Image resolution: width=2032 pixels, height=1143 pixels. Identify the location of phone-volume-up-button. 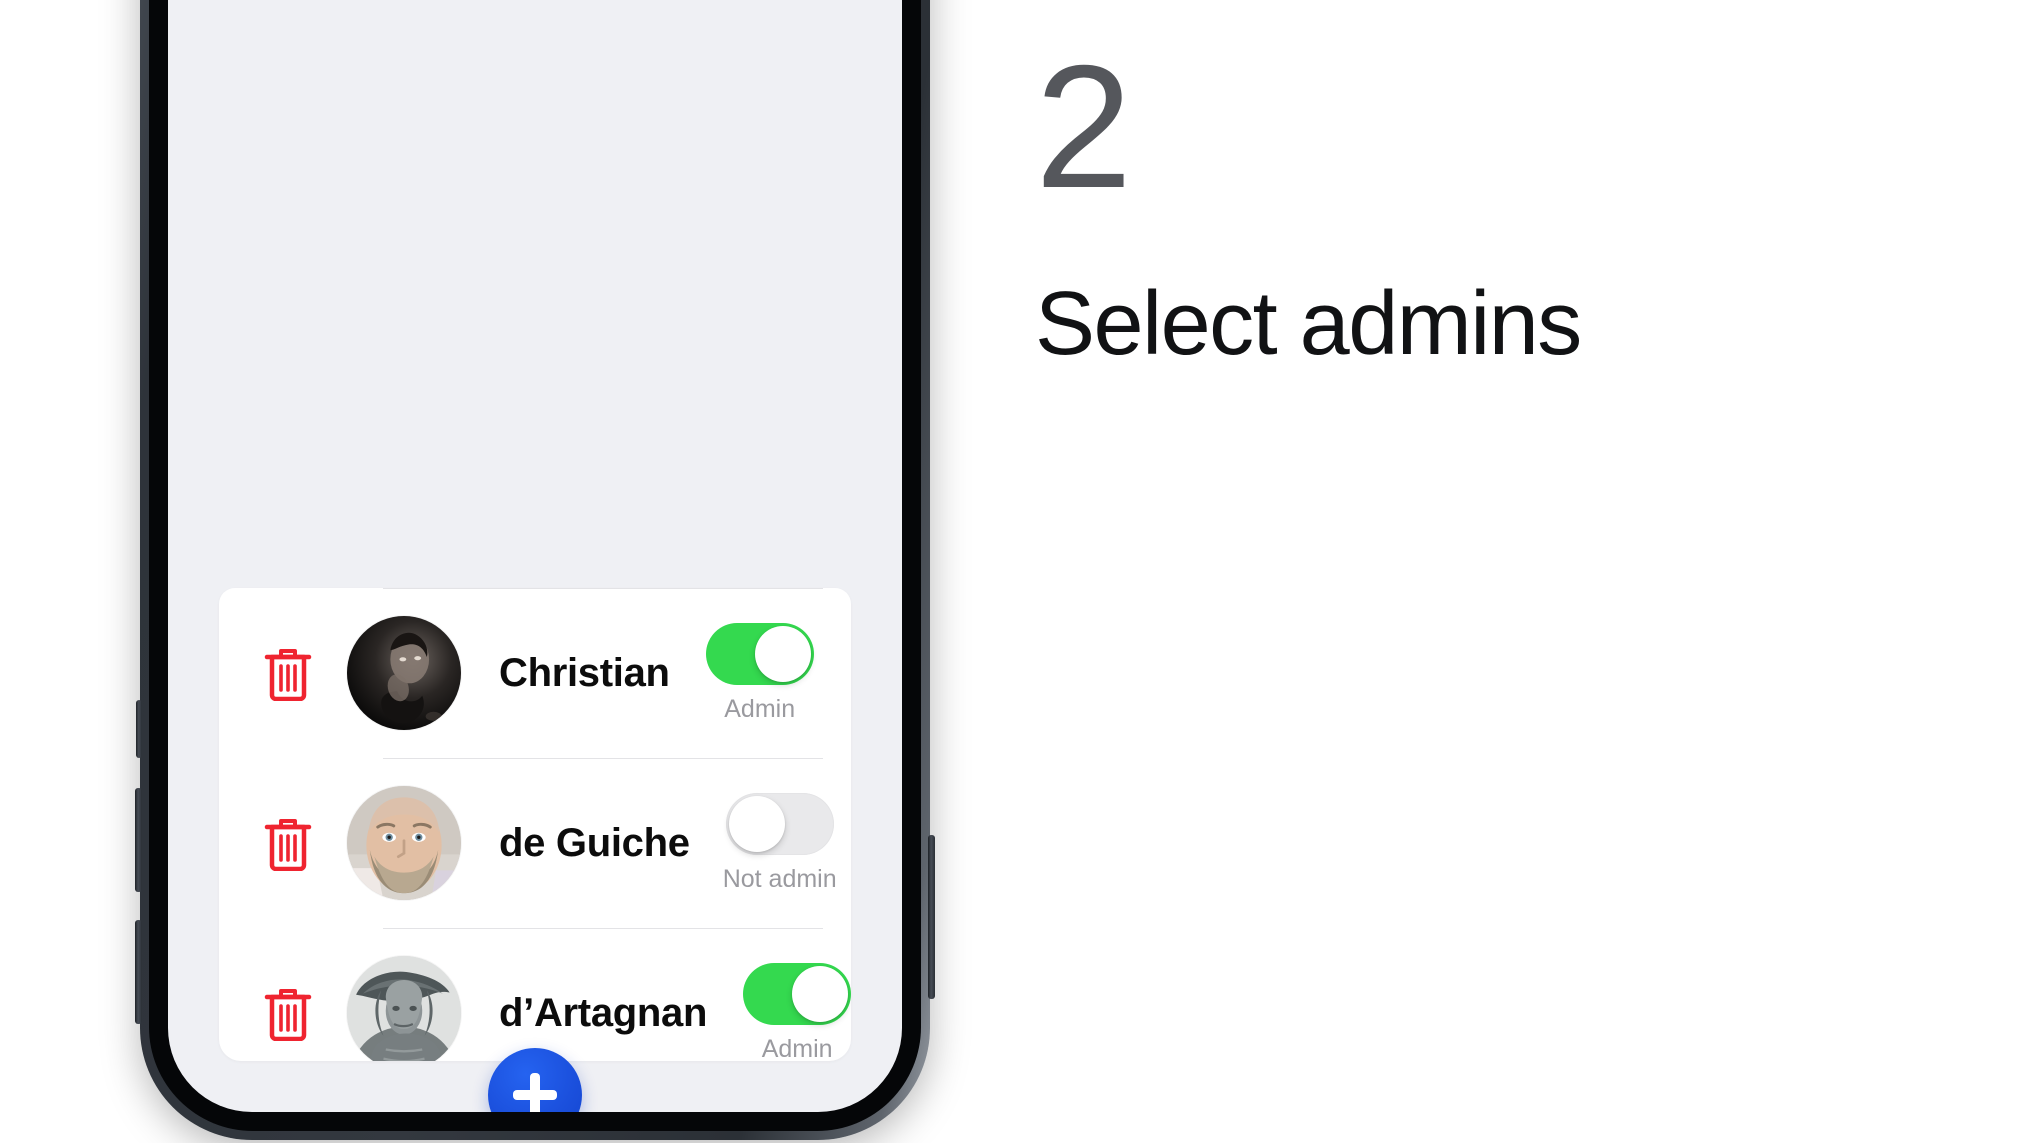
(138, 840).